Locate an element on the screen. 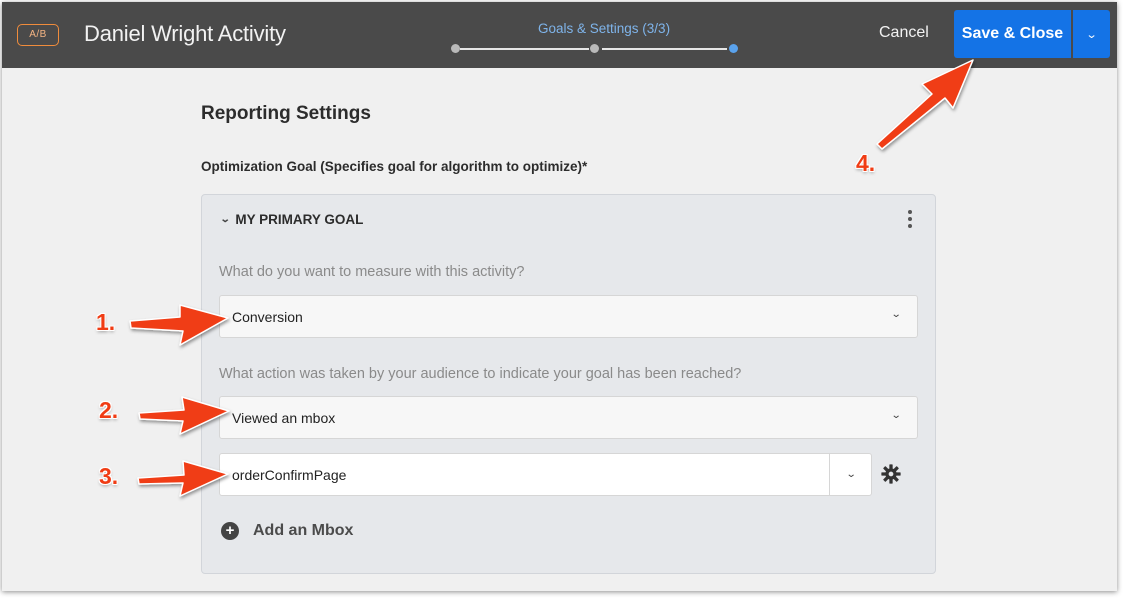 The height and width of the screenshot is (602, 1129). activity-title: Daniel Wright Activity is located at coordinates (185, 33).